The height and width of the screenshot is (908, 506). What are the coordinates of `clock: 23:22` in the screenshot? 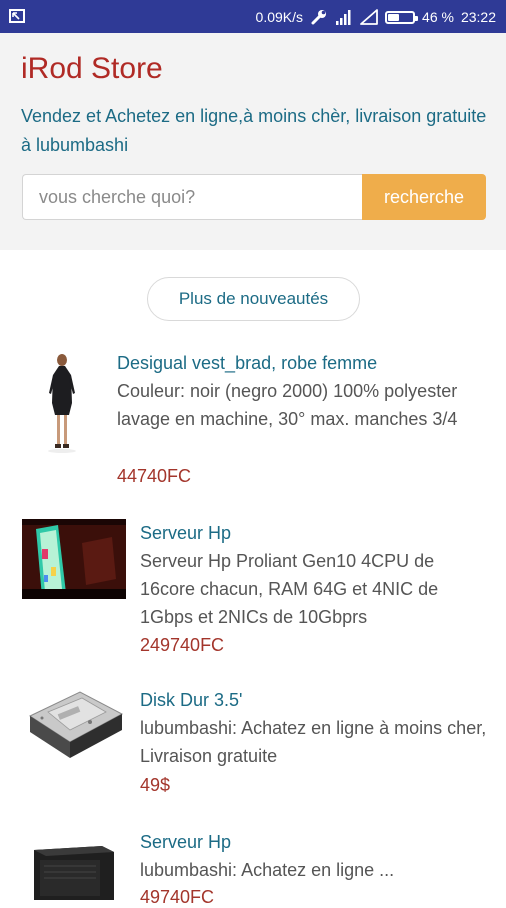 It's located at (478, 17).